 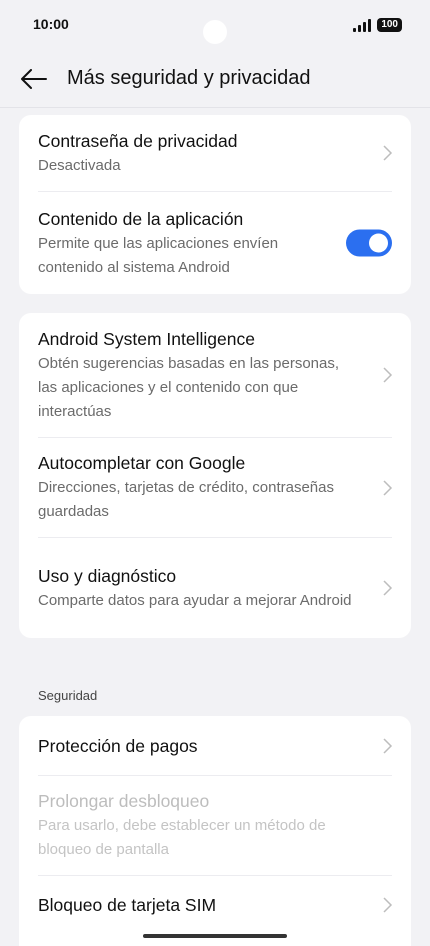 I want to click on item-subtitle: Desactivada, so click(x=79, y=165).